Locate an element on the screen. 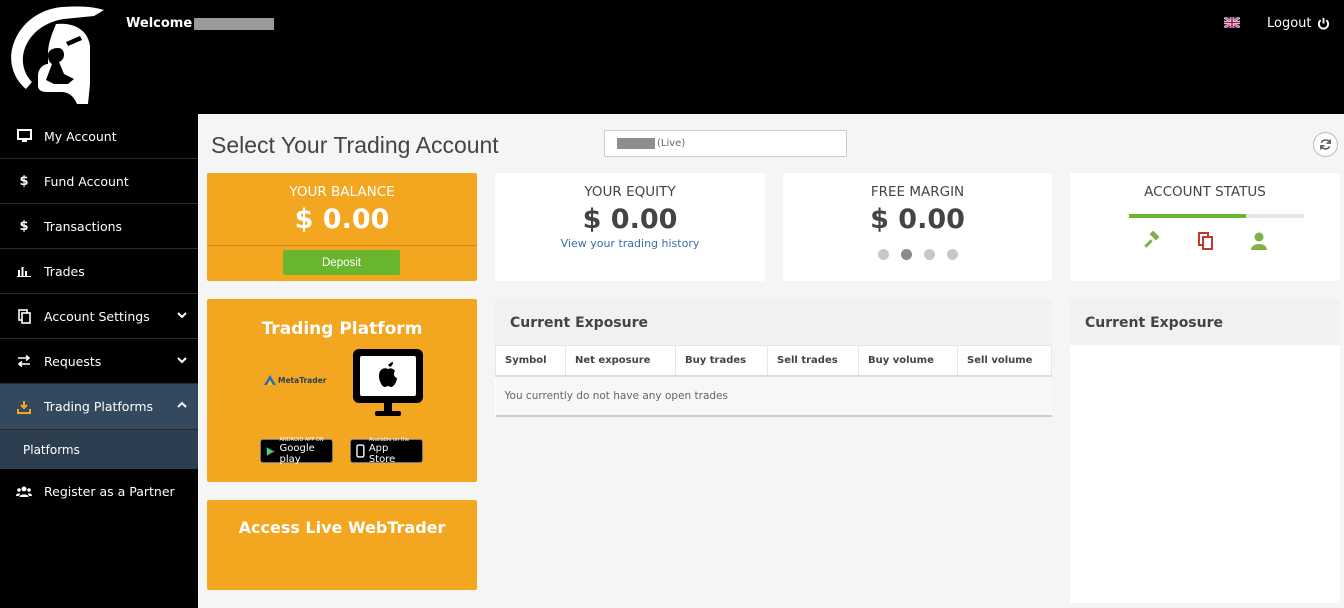 This screenshot has width=1344, height=608. status-progress-bar is located at coordinates (1216, 216).